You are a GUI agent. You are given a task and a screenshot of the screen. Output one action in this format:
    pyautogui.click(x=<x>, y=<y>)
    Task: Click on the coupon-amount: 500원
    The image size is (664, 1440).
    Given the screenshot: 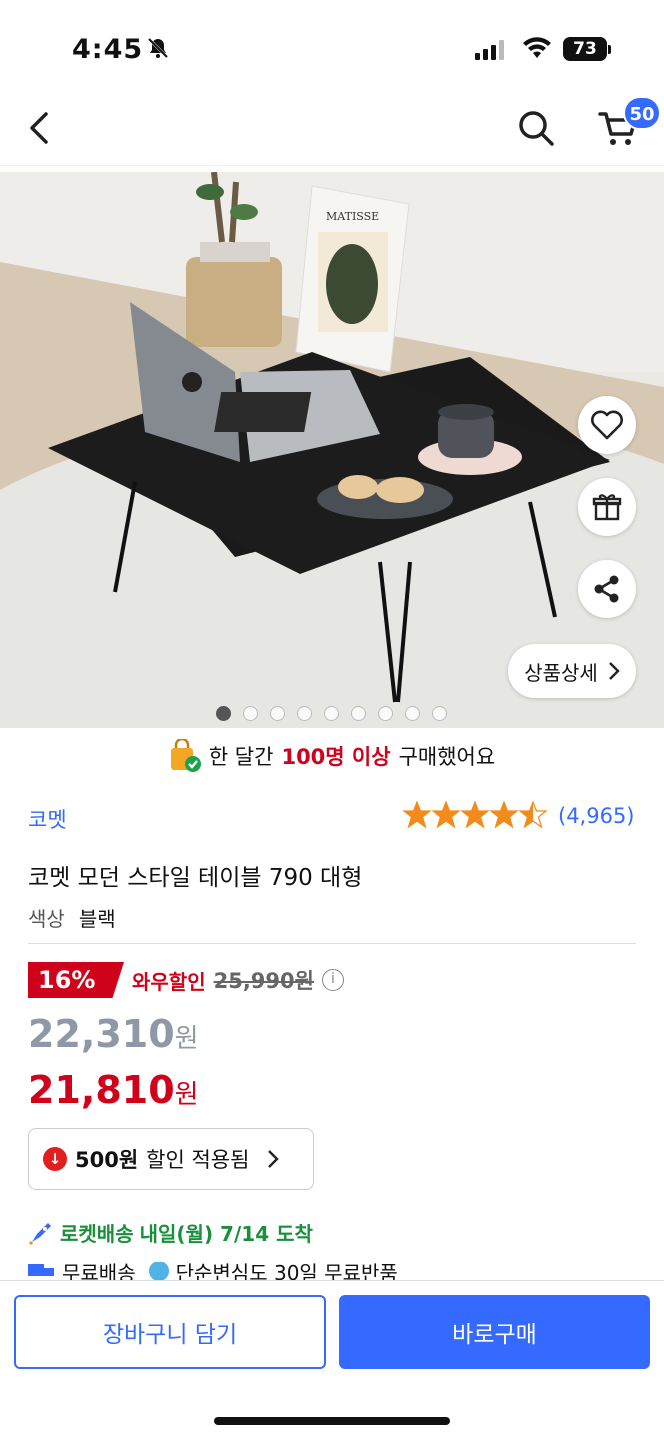 What is the action you would take?
    pyautogui.click(x=107, y=1160)
    